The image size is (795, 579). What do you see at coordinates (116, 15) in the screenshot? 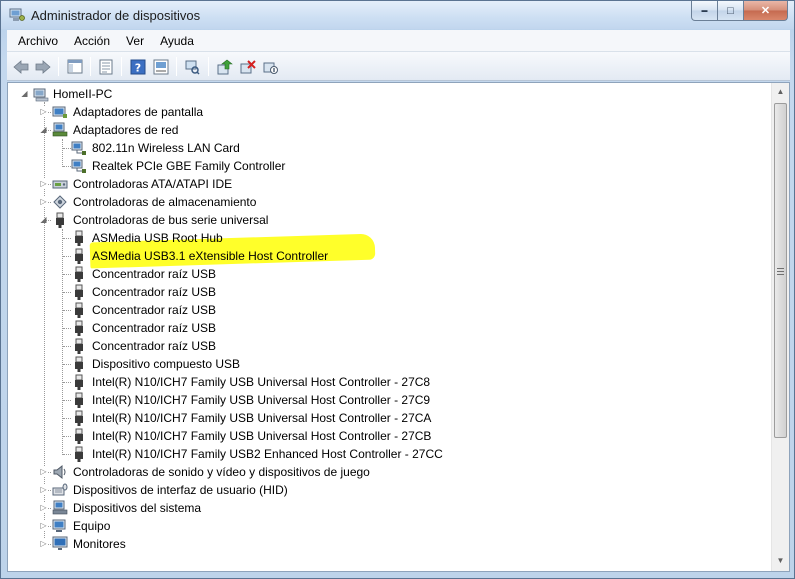
I see `window-title: Administrador de dispositivos` at bounding box center [116, 15].